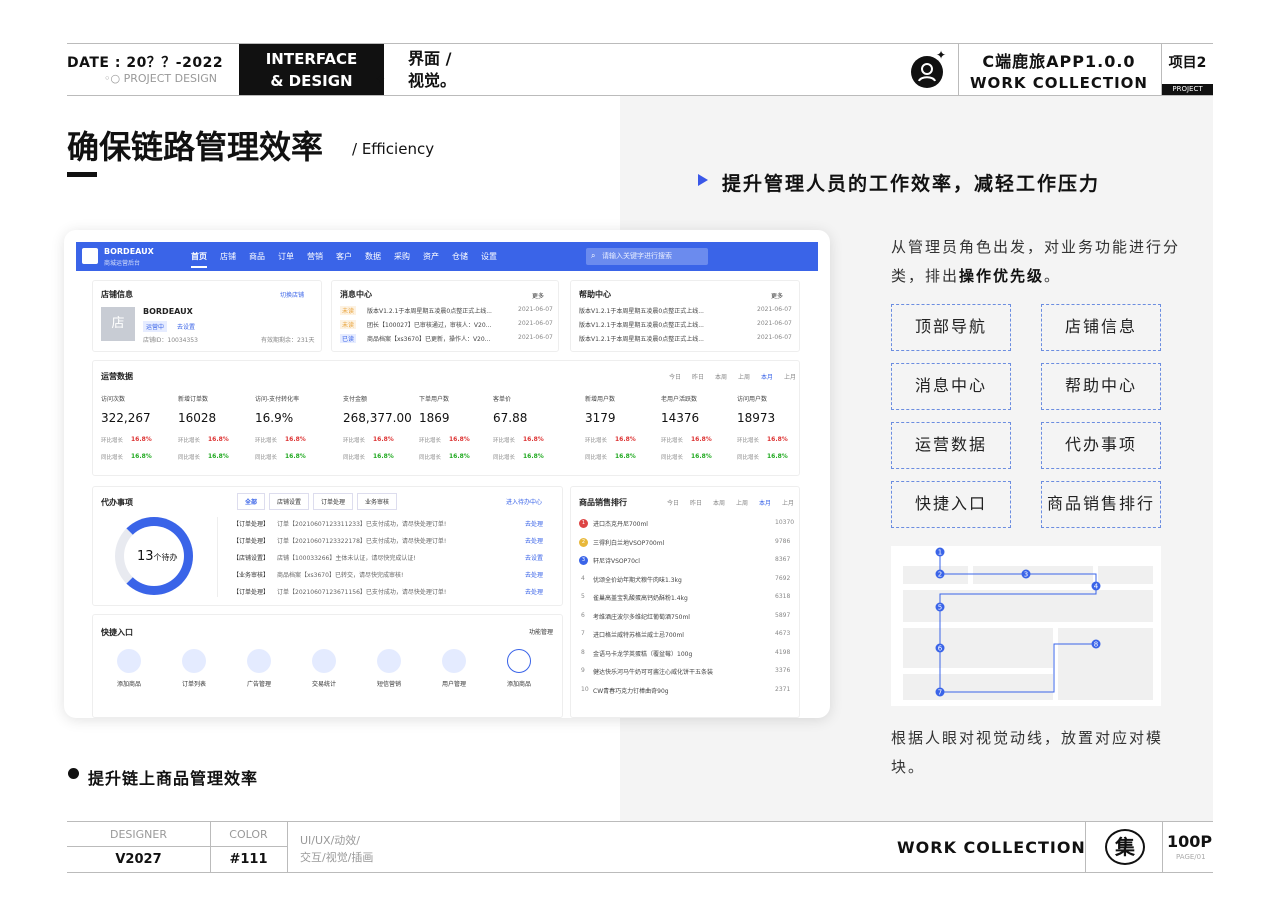 This screenshot has height=916, width=1280. What do you see at coordinates (286, 256) in the screenshot?
I see `nav-item-orders: 订单` at bounding box center [286, 256].